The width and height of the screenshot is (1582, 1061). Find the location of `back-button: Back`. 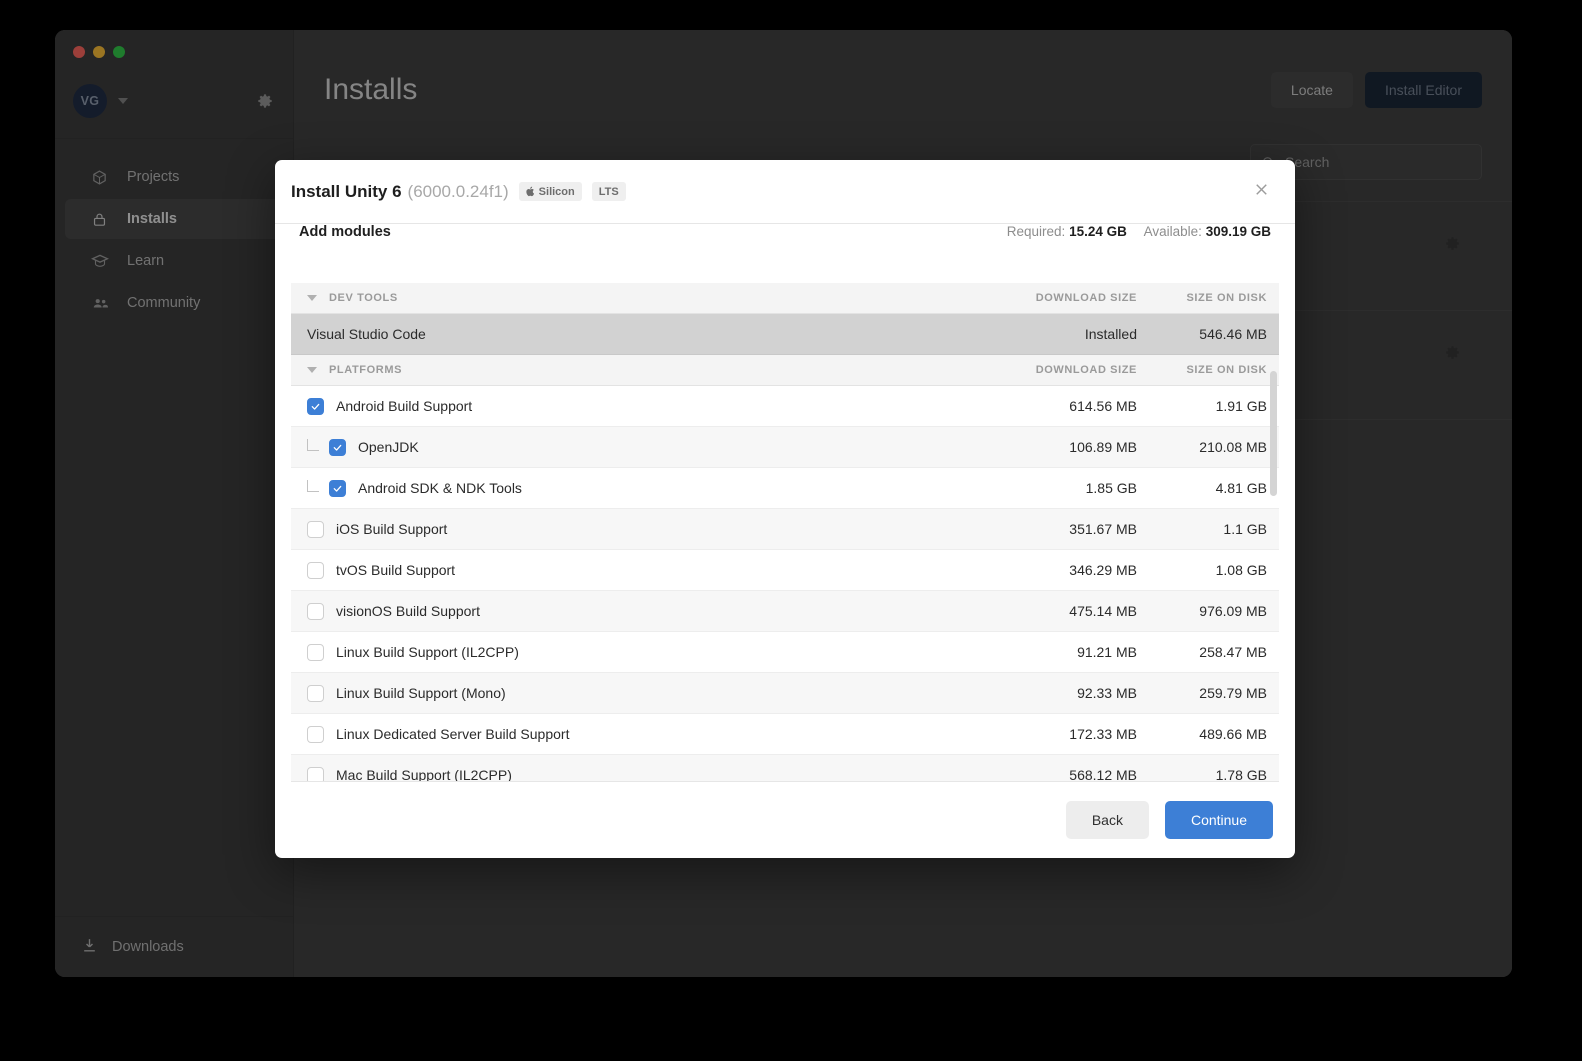

back-button: Back is located at coordinates (1107, 820).